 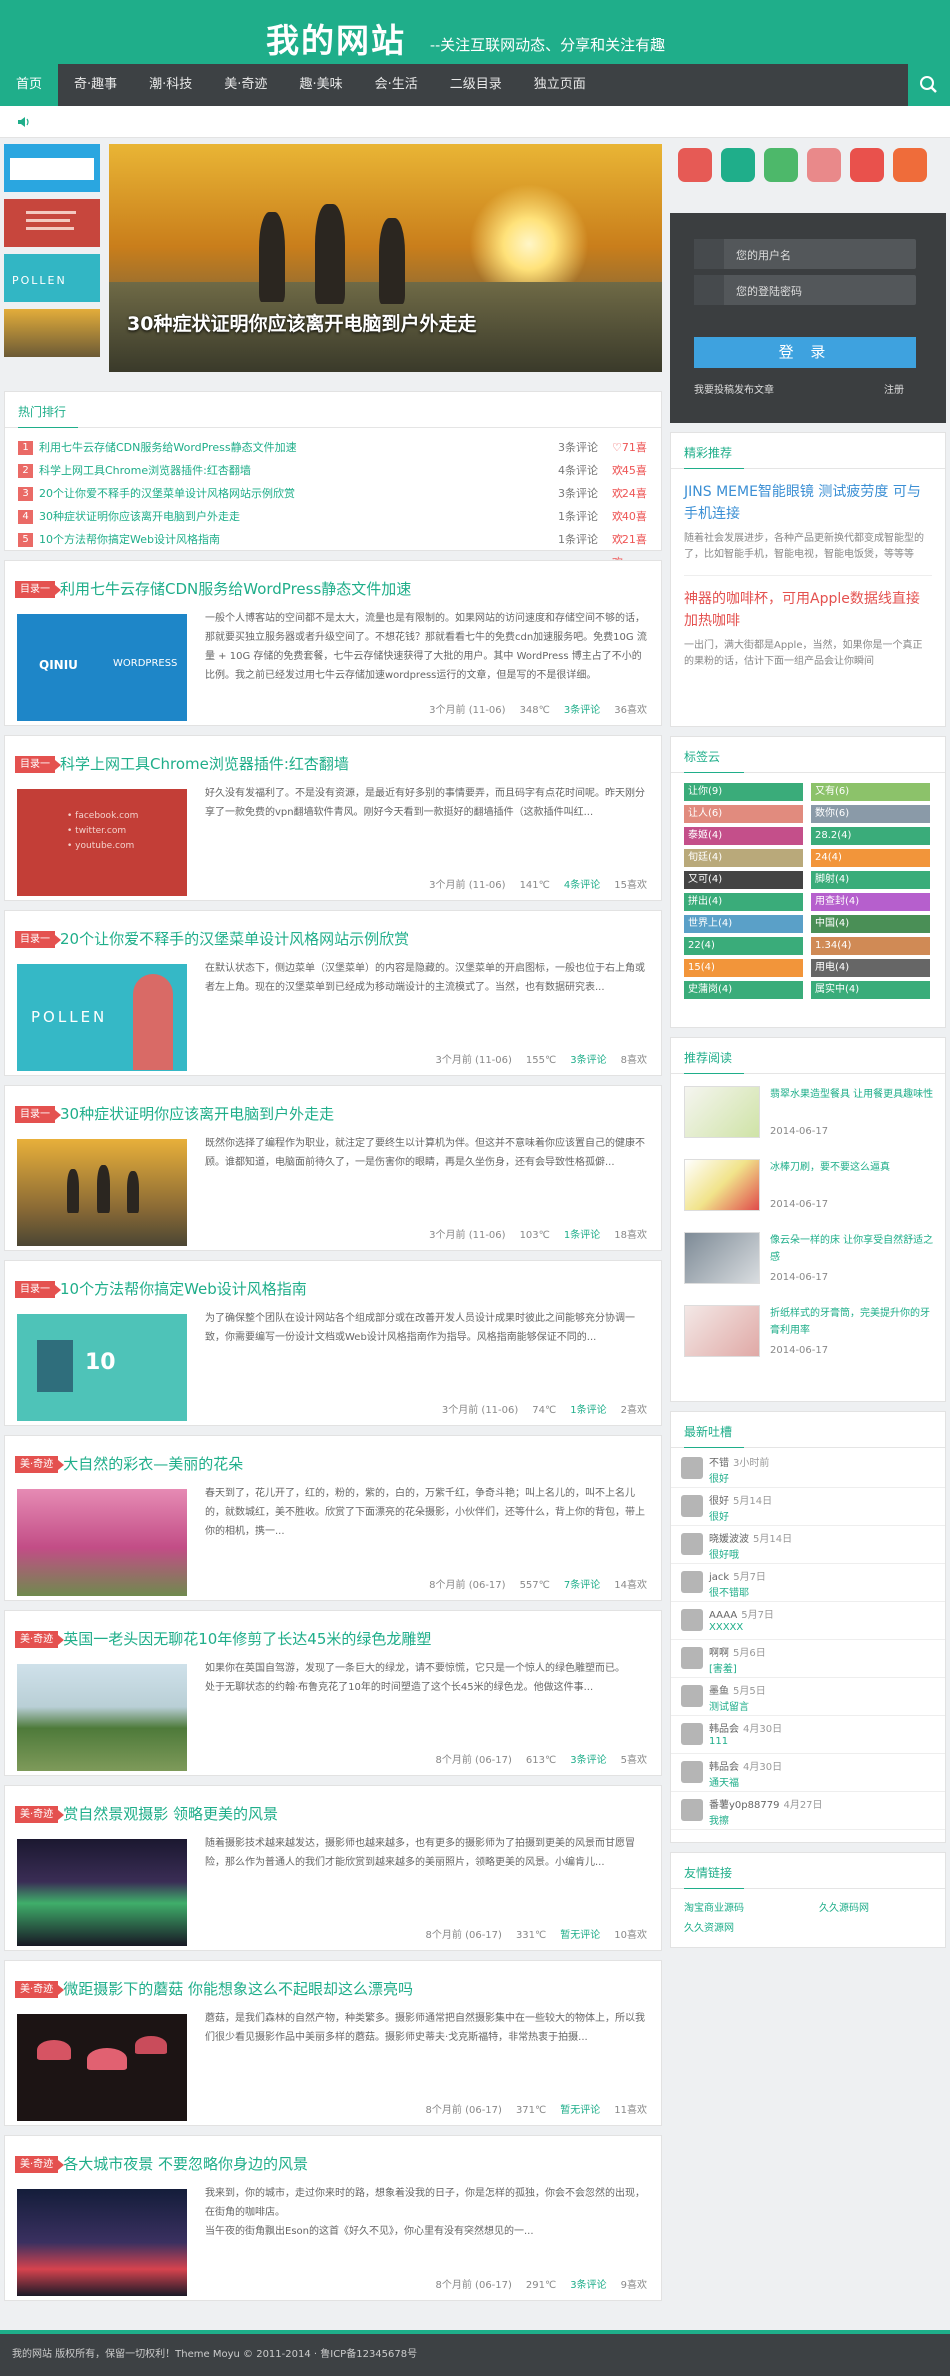 I want to click on comment-item: 韩品会 4月30日 111, so click(x=808, y=1735).